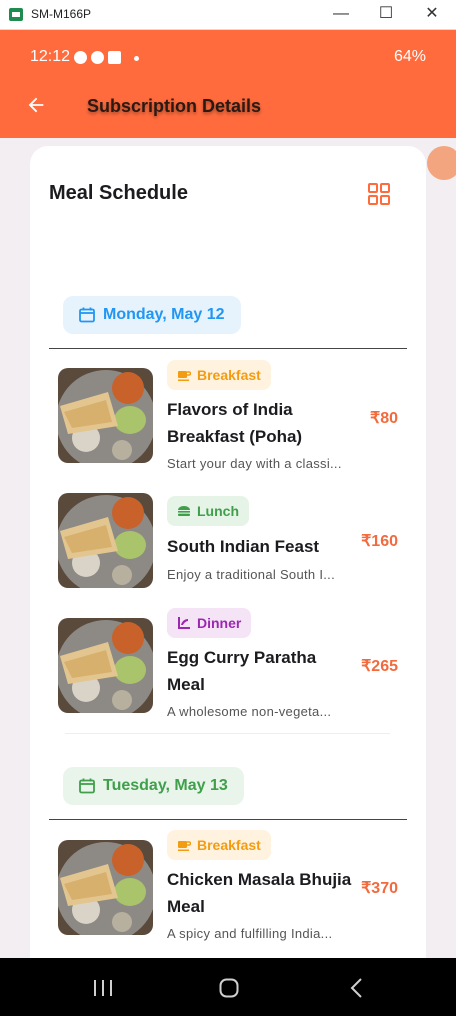  I want to click on day-label: Tuesday, May 13, so click(165, 785).